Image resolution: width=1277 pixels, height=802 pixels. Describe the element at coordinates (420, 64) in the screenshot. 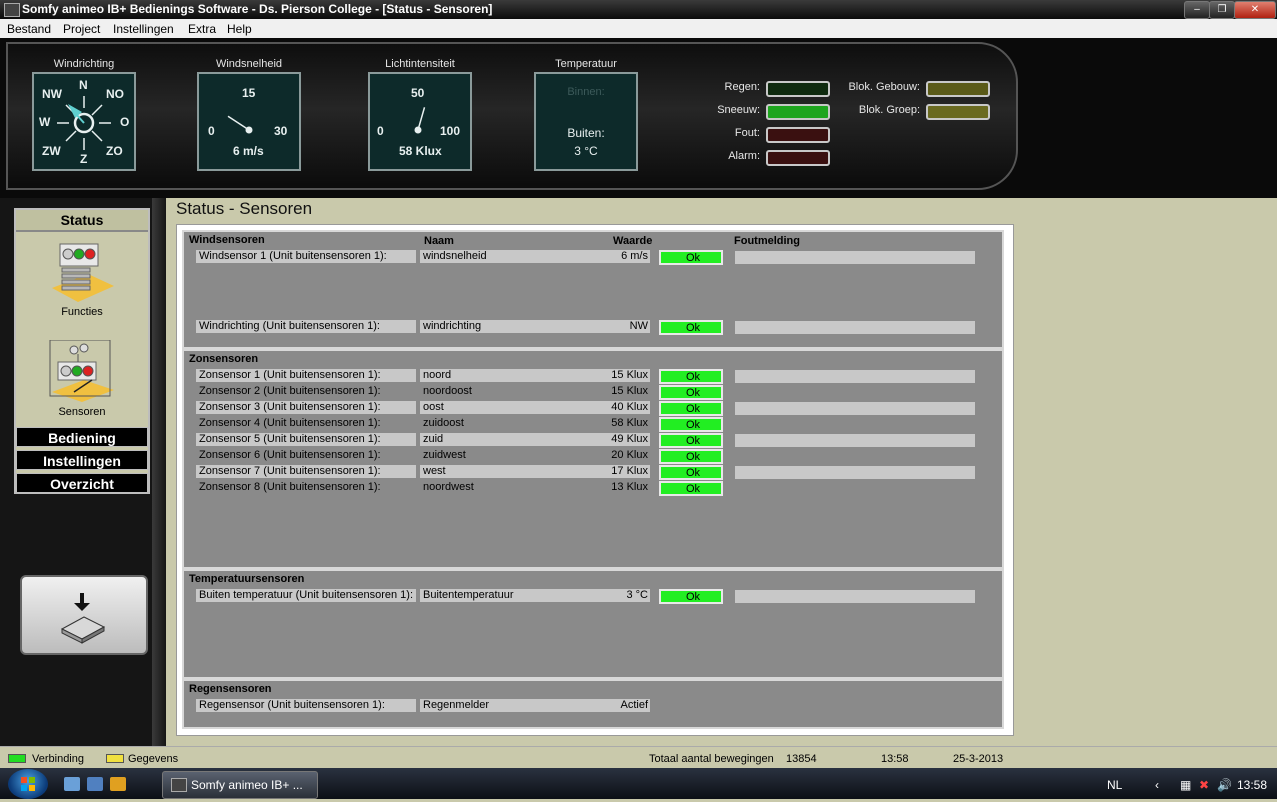

I see `light-label: Lichtintensiteit` at that location.